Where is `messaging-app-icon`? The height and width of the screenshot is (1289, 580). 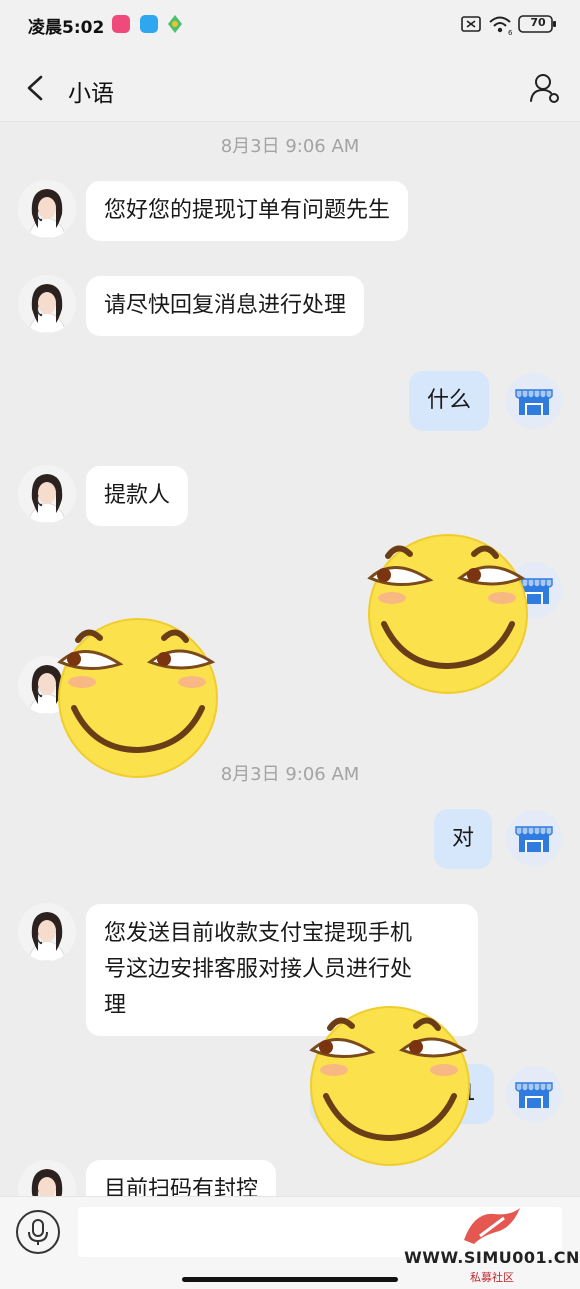
messaging-app-icon is located at coordinates (149, 24).